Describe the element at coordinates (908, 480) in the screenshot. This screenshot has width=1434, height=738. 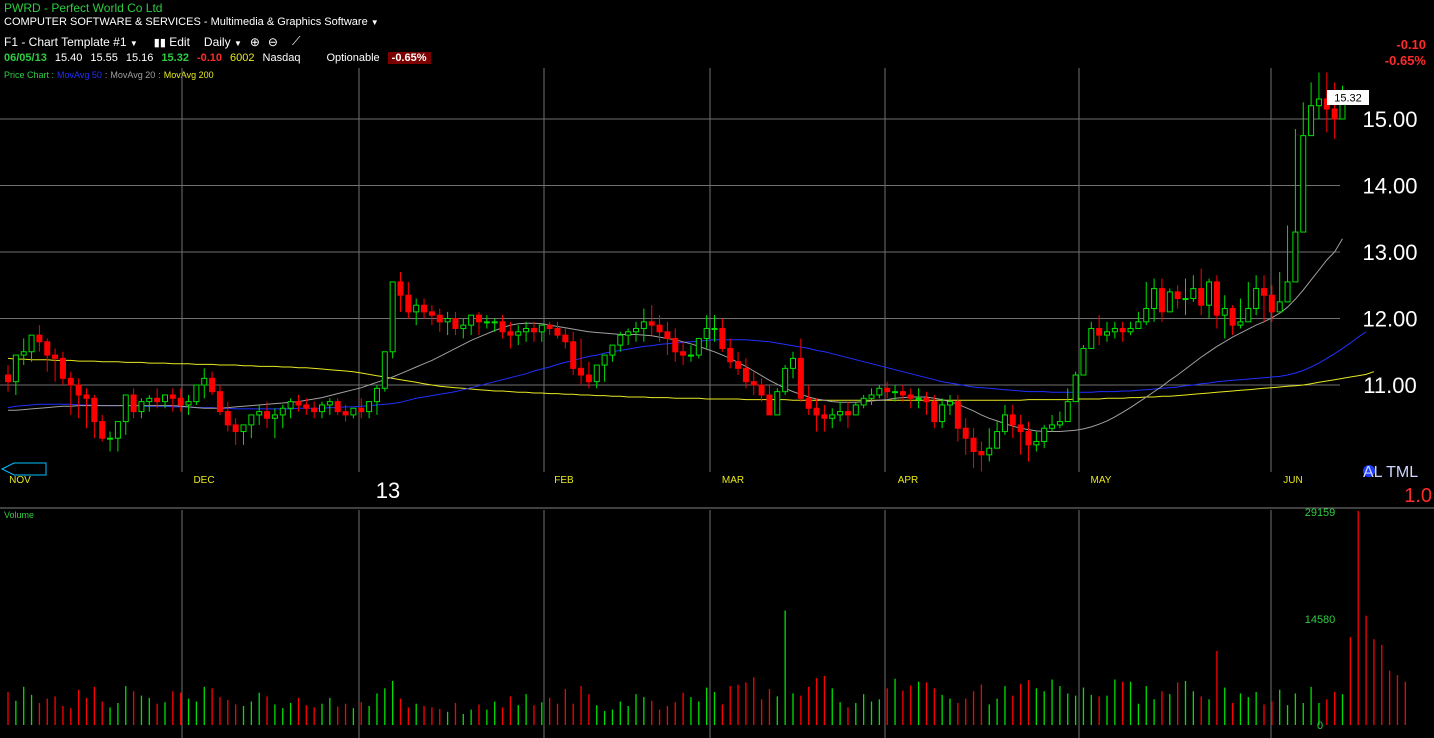
I see `month-label: APR` at that location.